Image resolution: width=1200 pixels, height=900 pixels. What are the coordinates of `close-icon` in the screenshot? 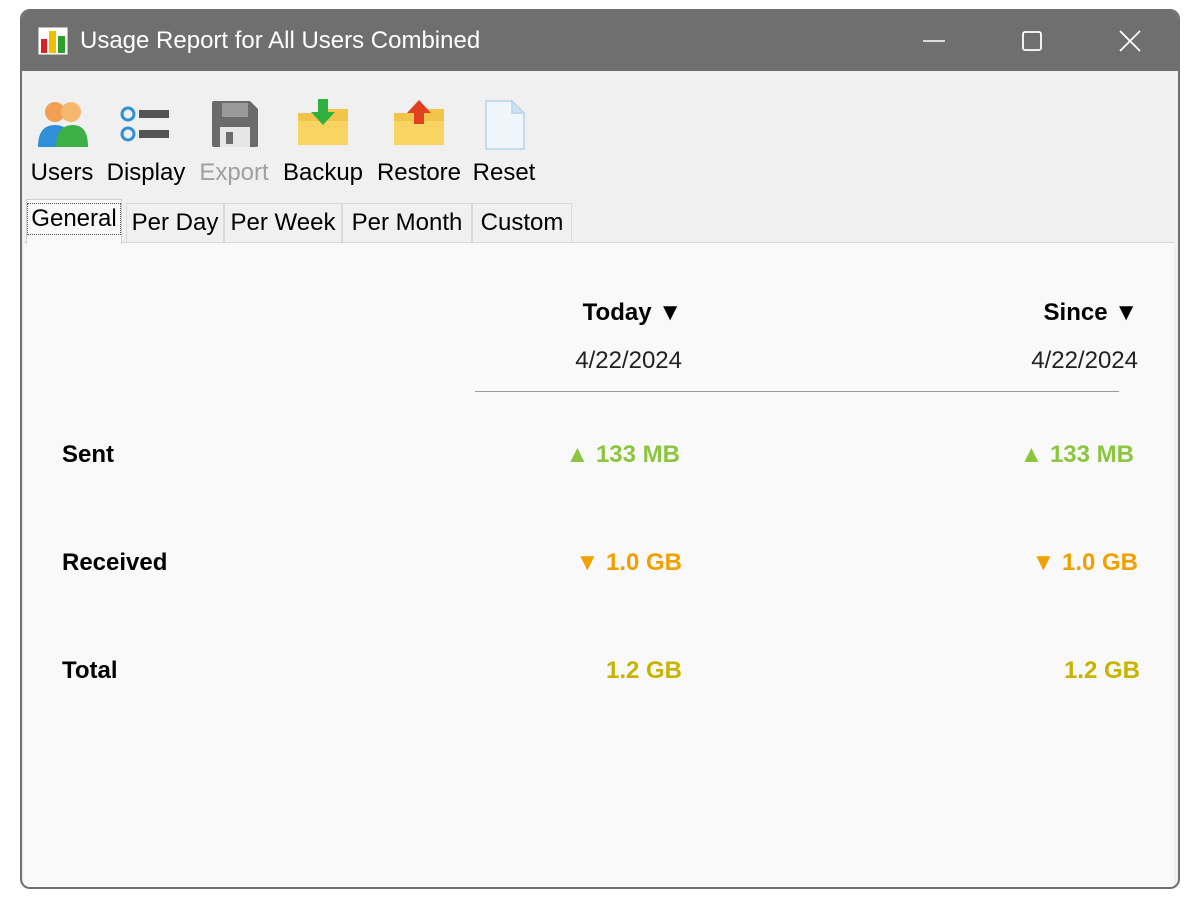 It's located at (1130, 41).